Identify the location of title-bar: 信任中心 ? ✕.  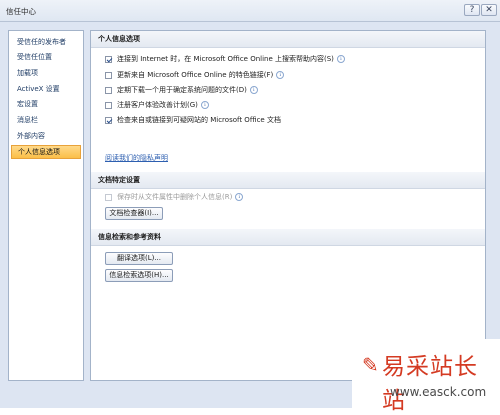
(250, 11).